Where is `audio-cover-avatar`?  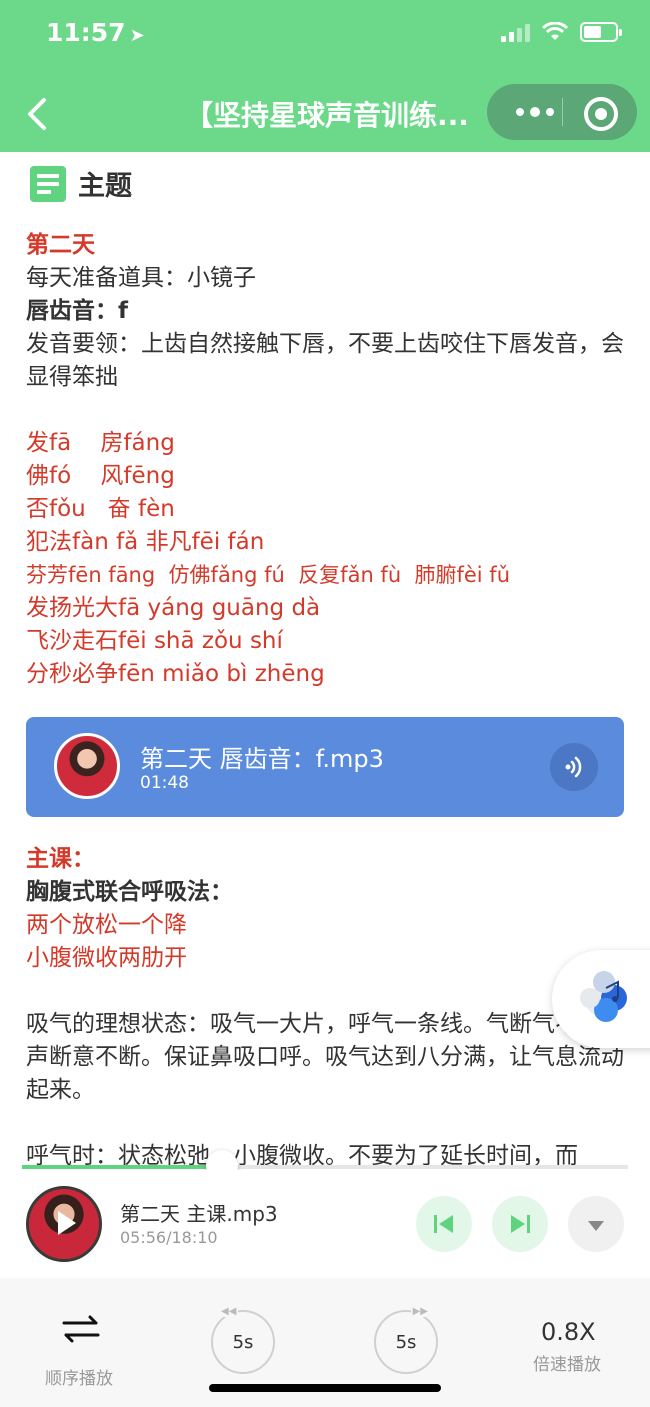
audio-cover-avatar is located at coordinates (87, 766).